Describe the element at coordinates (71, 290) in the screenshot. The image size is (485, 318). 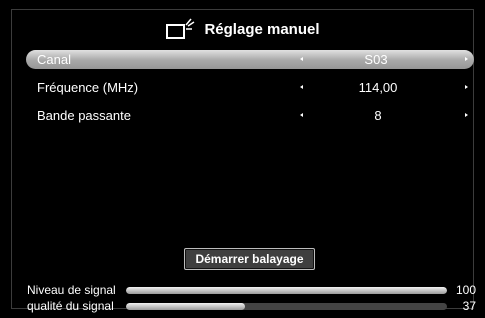
I see `signal-level-label: Niveau de signal` at that location.